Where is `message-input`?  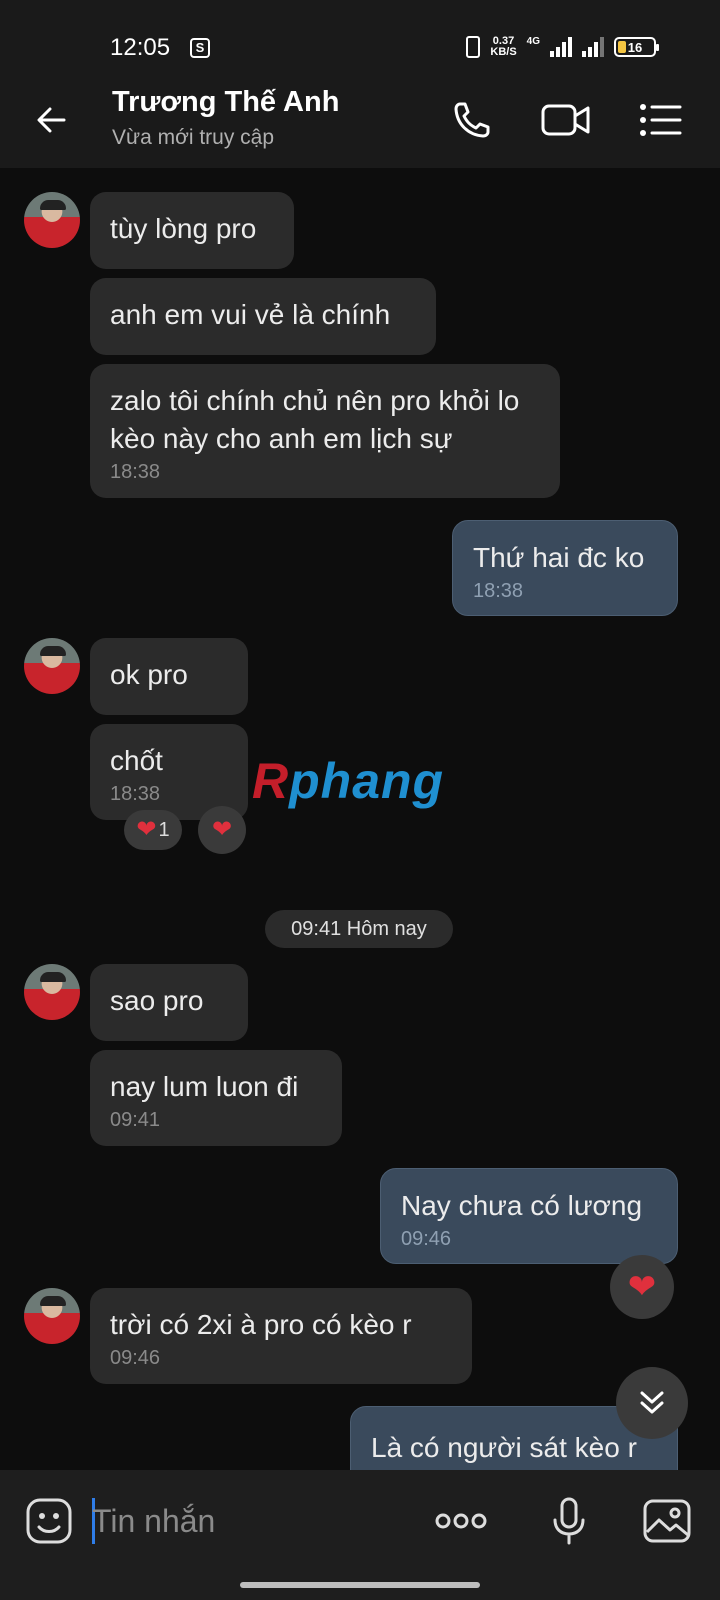
message-input is located at coordinates (252, 1521).